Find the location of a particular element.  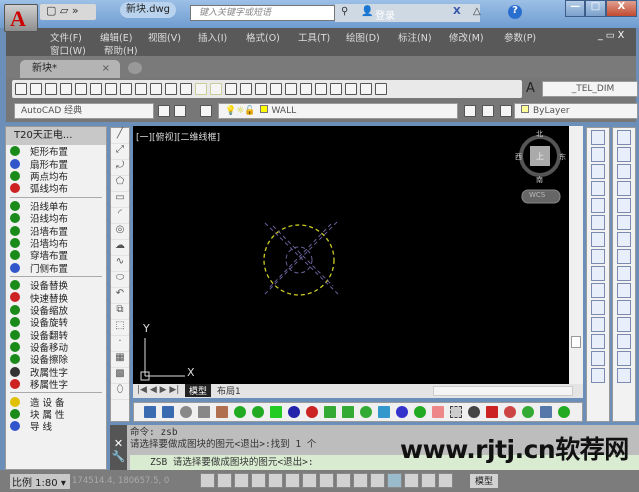

zoom-realtime-icon is located at coordinates (246, 89).